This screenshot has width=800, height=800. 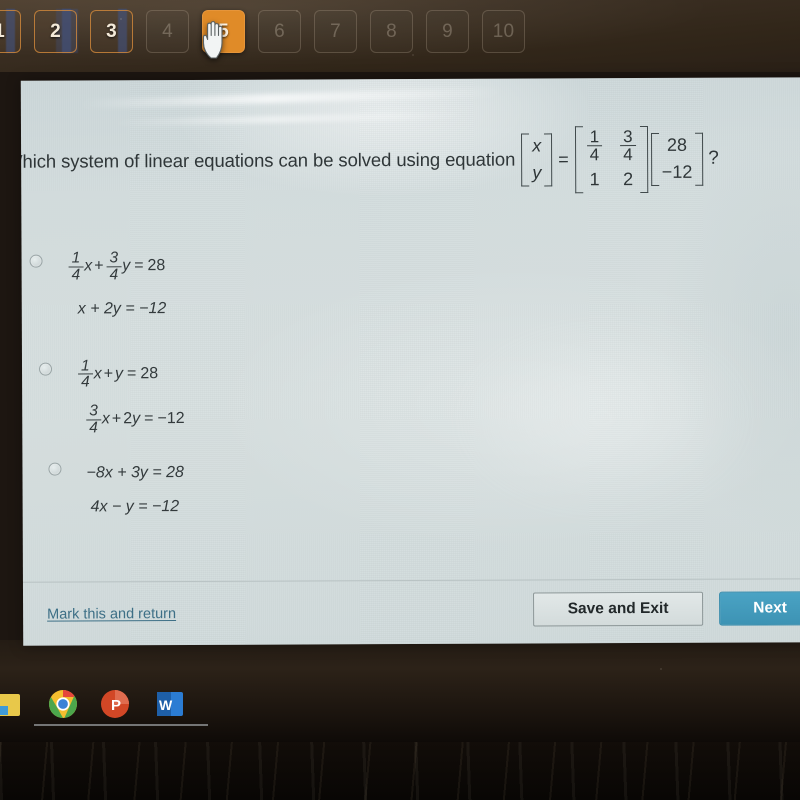 I want to click on tab-label: 3, so click(x=111, y=31).